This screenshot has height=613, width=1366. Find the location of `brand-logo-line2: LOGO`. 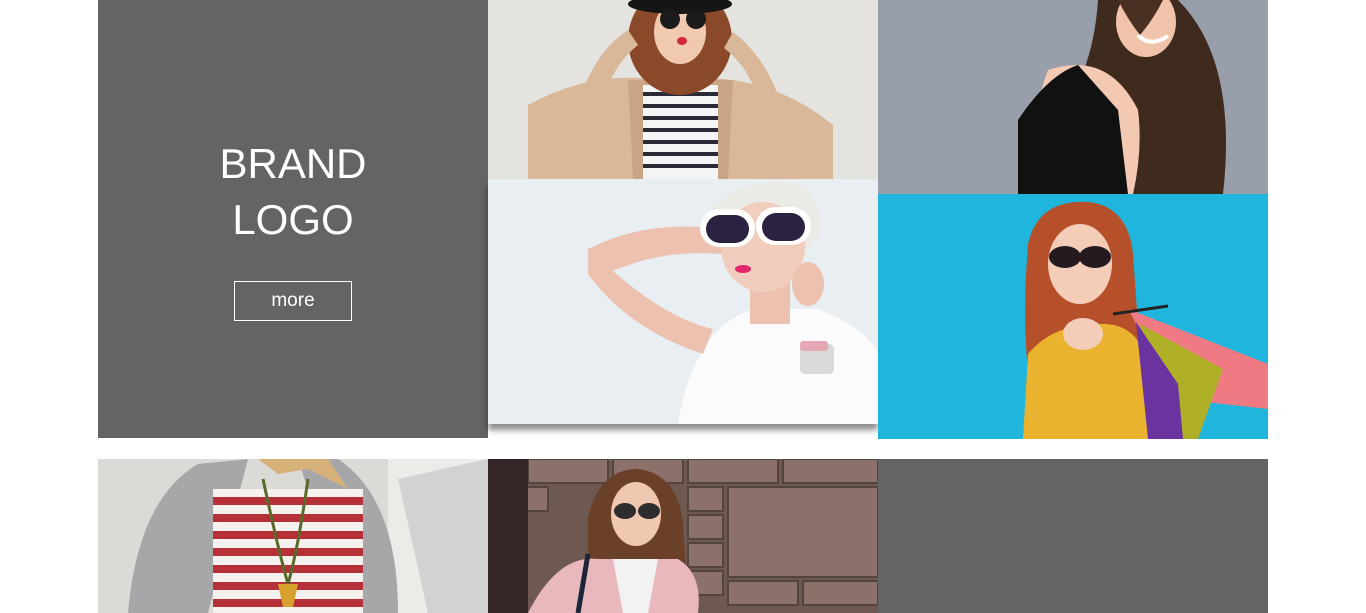

brand-logo-line2: LOGO is located at coordinates (293, 219).